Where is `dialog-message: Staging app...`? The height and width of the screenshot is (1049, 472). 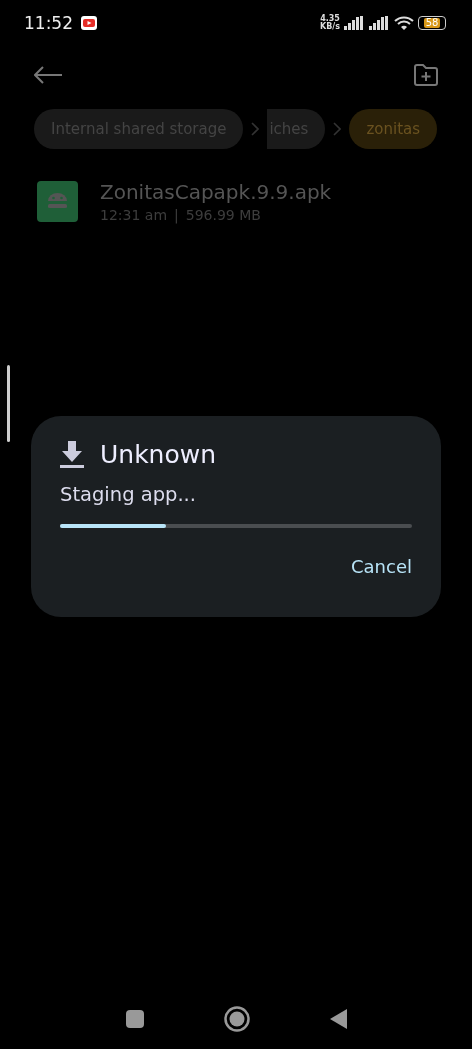 dialog-message: Staging app... is located at coordinates (128, 494).